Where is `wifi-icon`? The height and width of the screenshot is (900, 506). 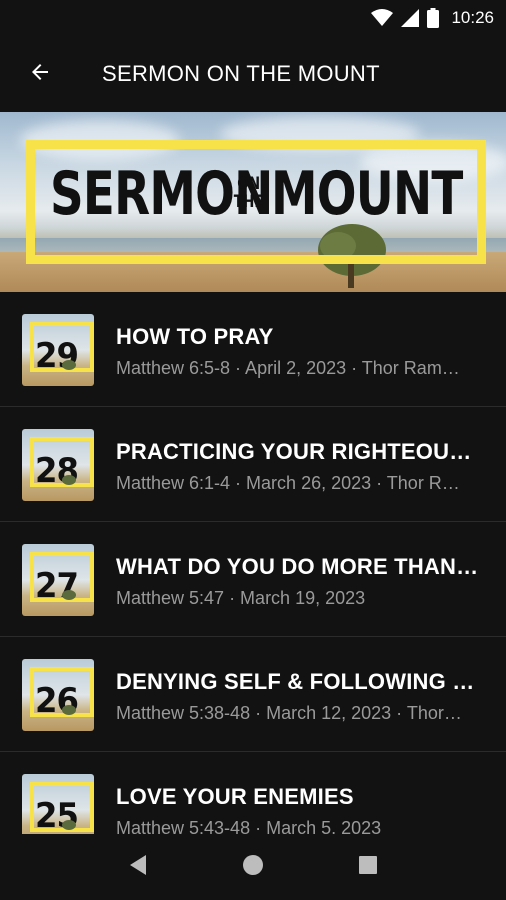 wifi-icon is located at coordinates (382, 18).